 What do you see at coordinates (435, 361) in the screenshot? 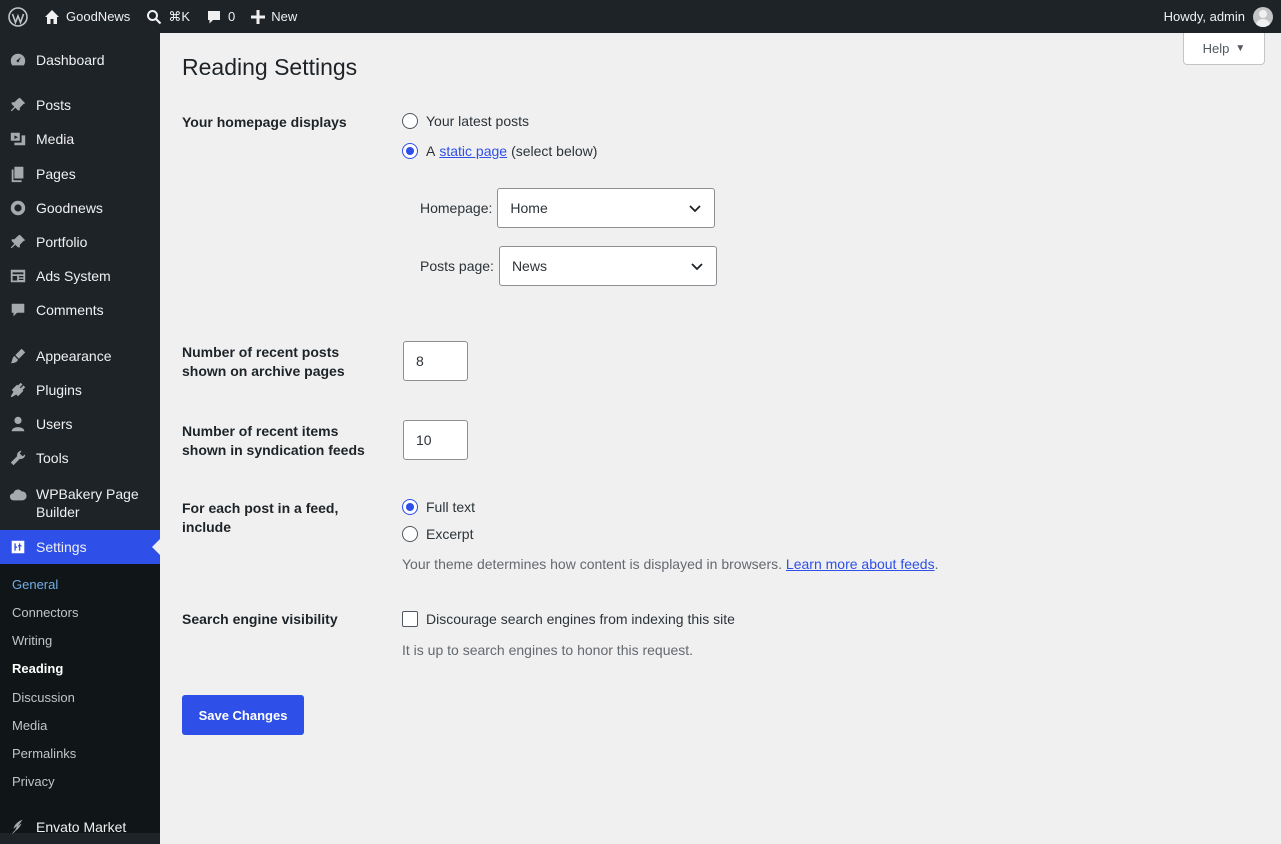
I see `archive-posts-input: 8` at bounding box center [435, 361].